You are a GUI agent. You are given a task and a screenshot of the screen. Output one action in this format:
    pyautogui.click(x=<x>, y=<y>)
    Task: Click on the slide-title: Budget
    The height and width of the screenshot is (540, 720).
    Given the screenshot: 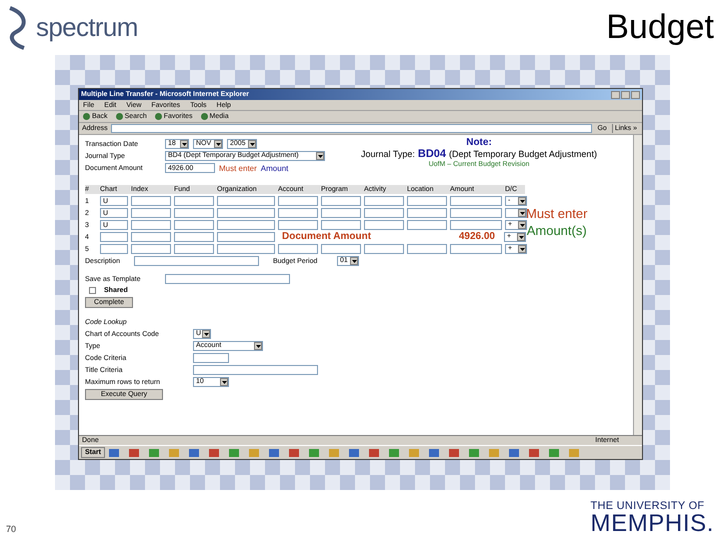 What is the action you would take?
    pyautogui.click(x=660, y=27)
    